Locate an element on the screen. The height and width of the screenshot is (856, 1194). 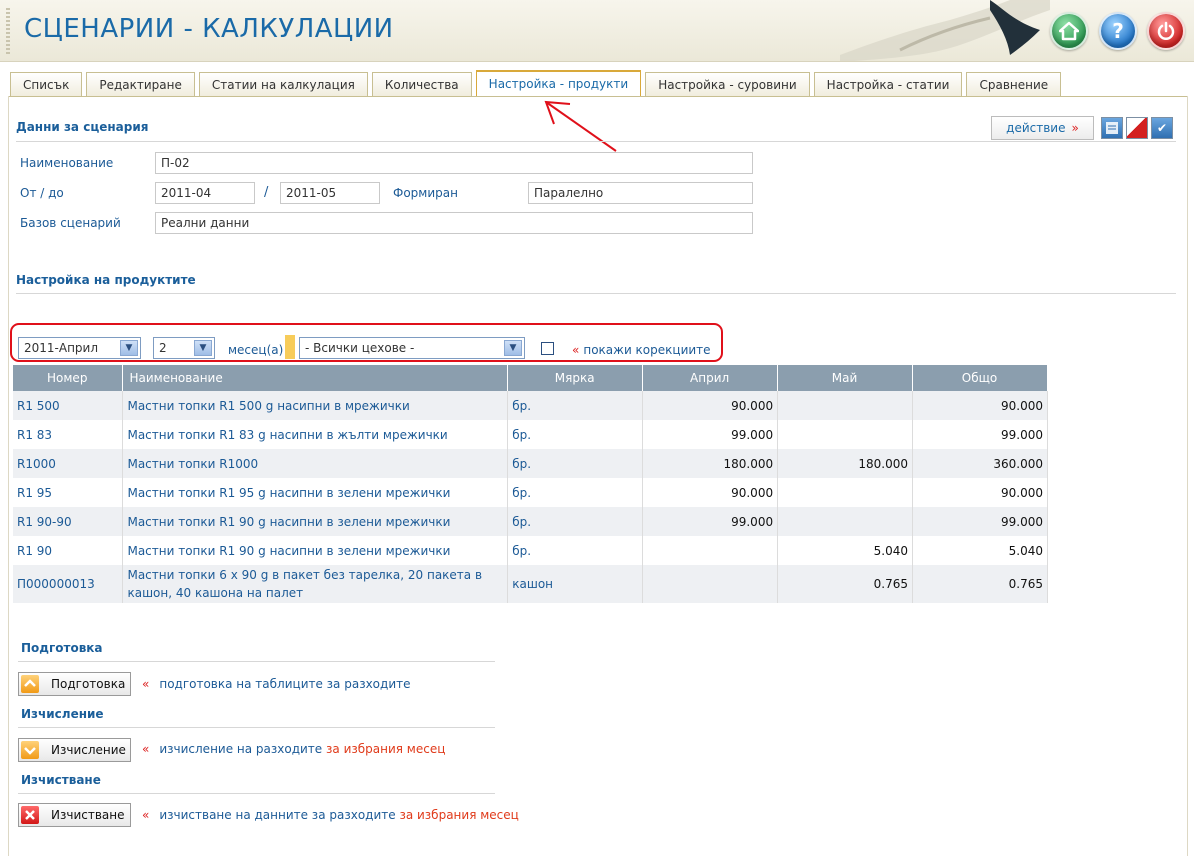
logout-button is located at coordinates (1166, 31).